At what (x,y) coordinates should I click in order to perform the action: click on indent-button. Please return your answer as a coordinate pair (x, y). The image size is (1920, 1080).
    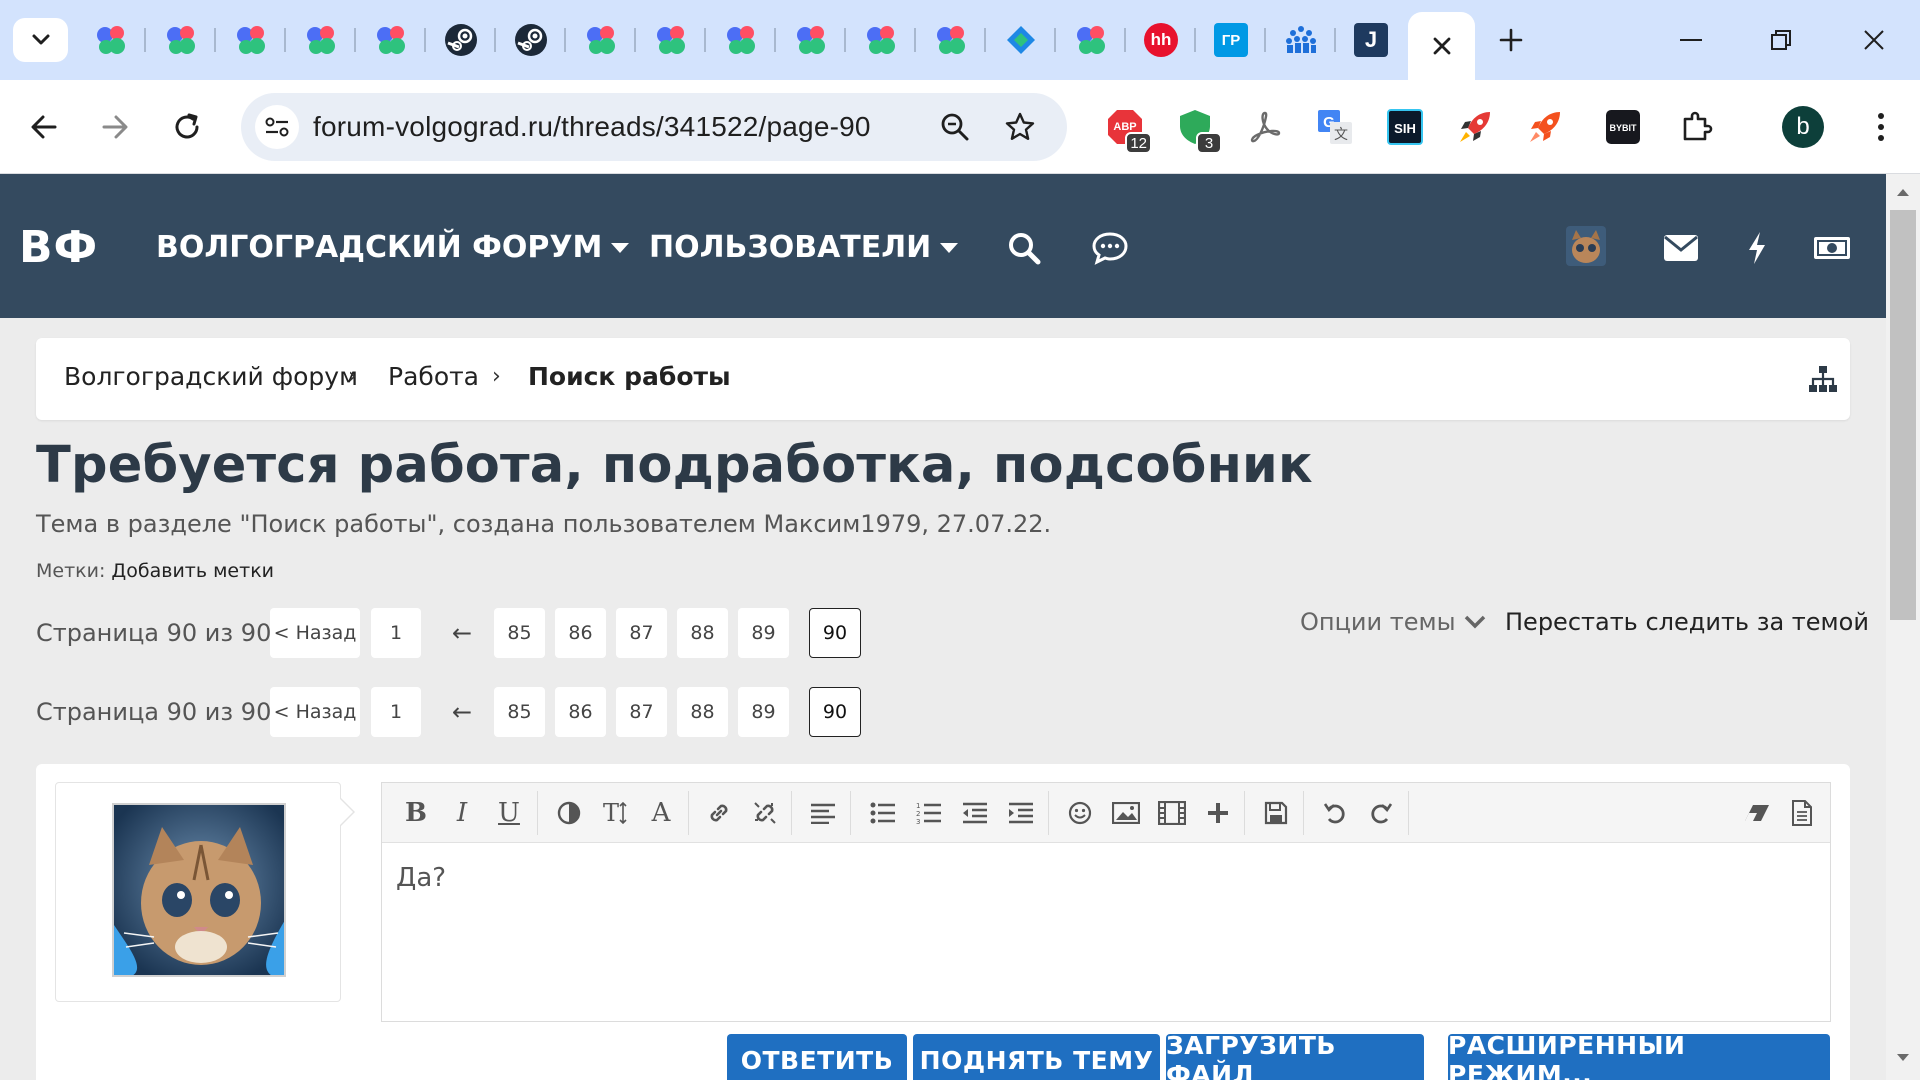
    Looking at the image, I should click on (1021, 813).